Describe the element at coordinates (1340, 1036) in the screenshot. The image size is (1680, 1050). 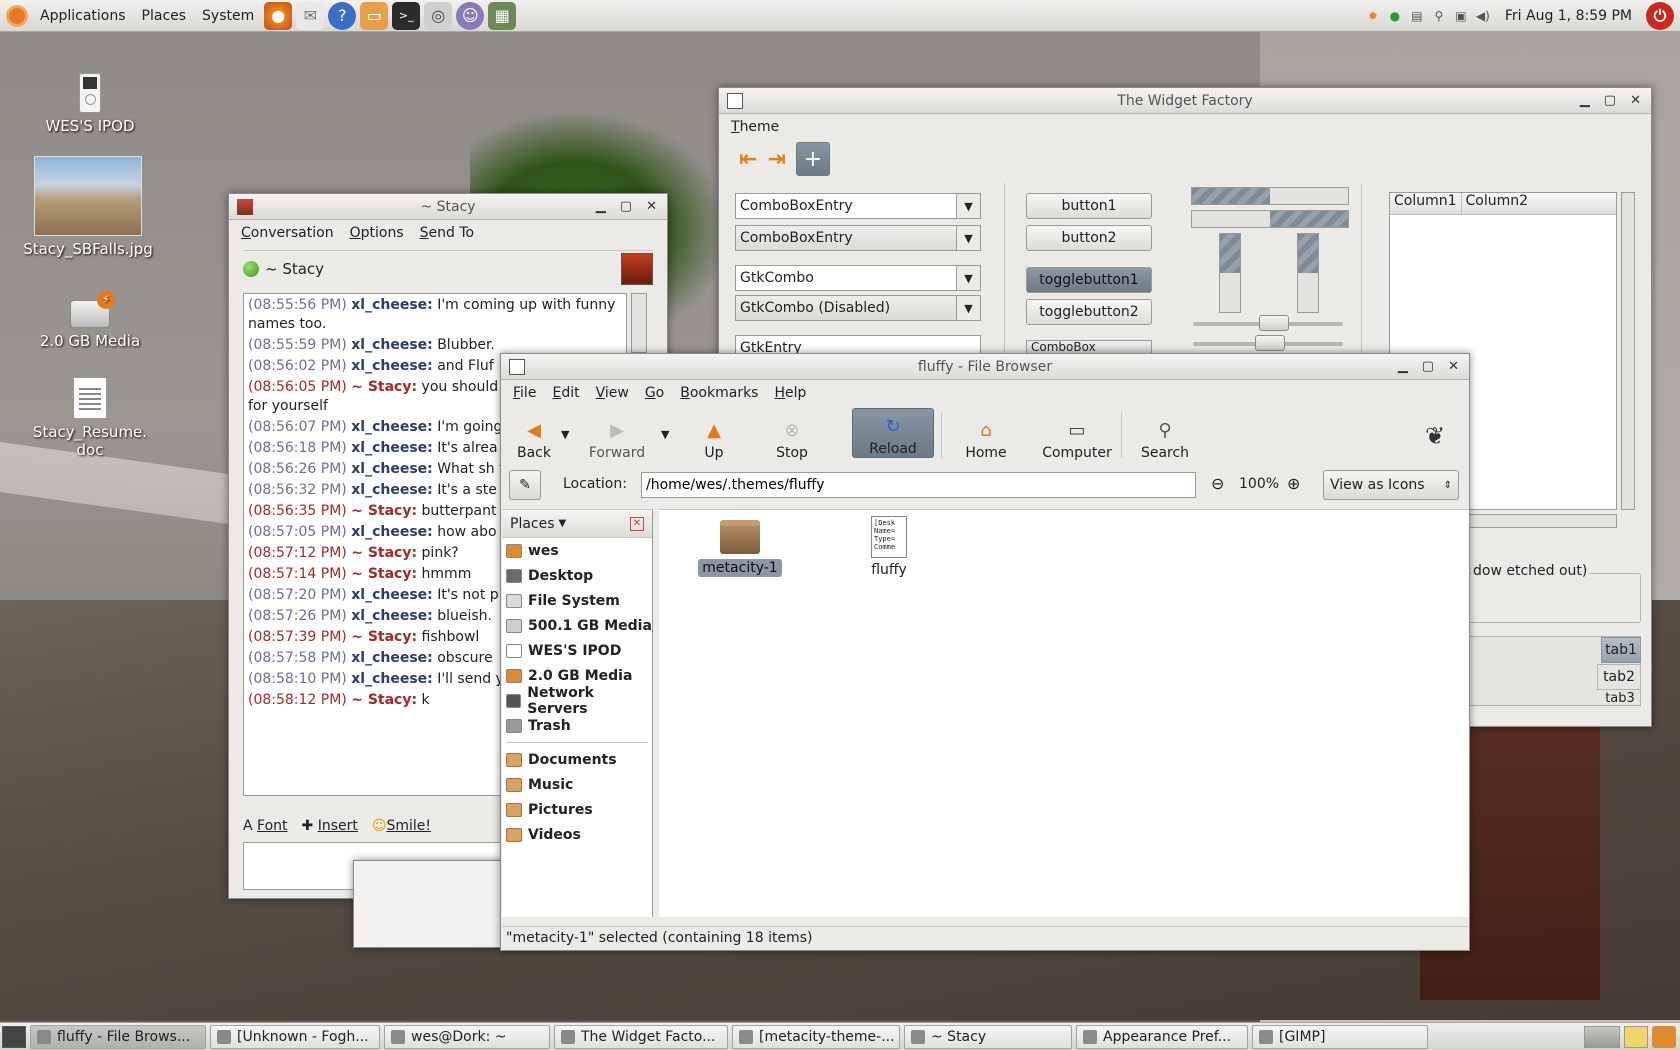
I see `taskbar-button: [GIMP]` at that location.